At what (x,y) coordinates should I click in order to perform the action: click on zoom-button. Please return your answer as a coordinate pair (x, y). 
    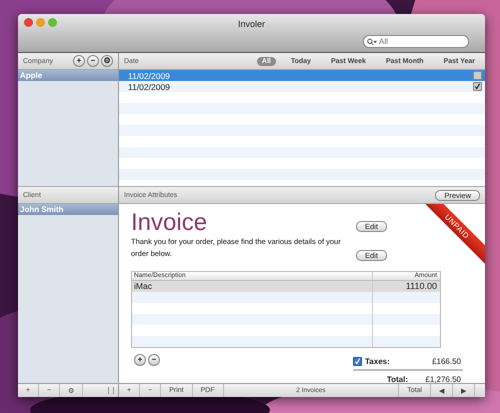
    Looking at the image, I should click on (52, 22).